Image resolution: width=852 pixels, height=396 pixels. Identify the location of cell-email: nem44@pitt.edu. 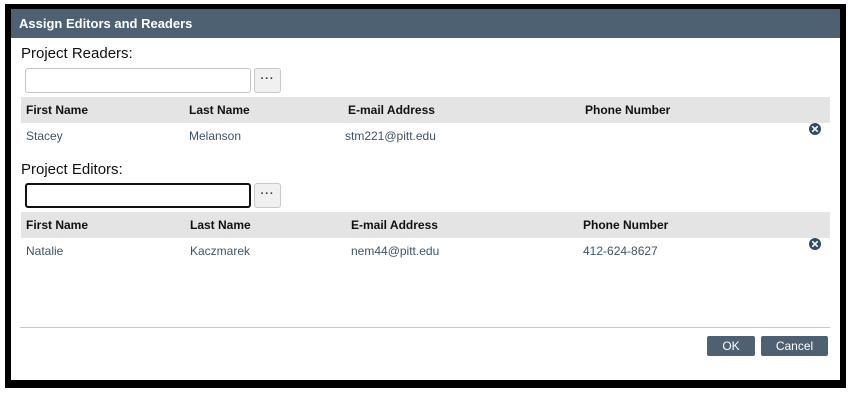
(395, 251).